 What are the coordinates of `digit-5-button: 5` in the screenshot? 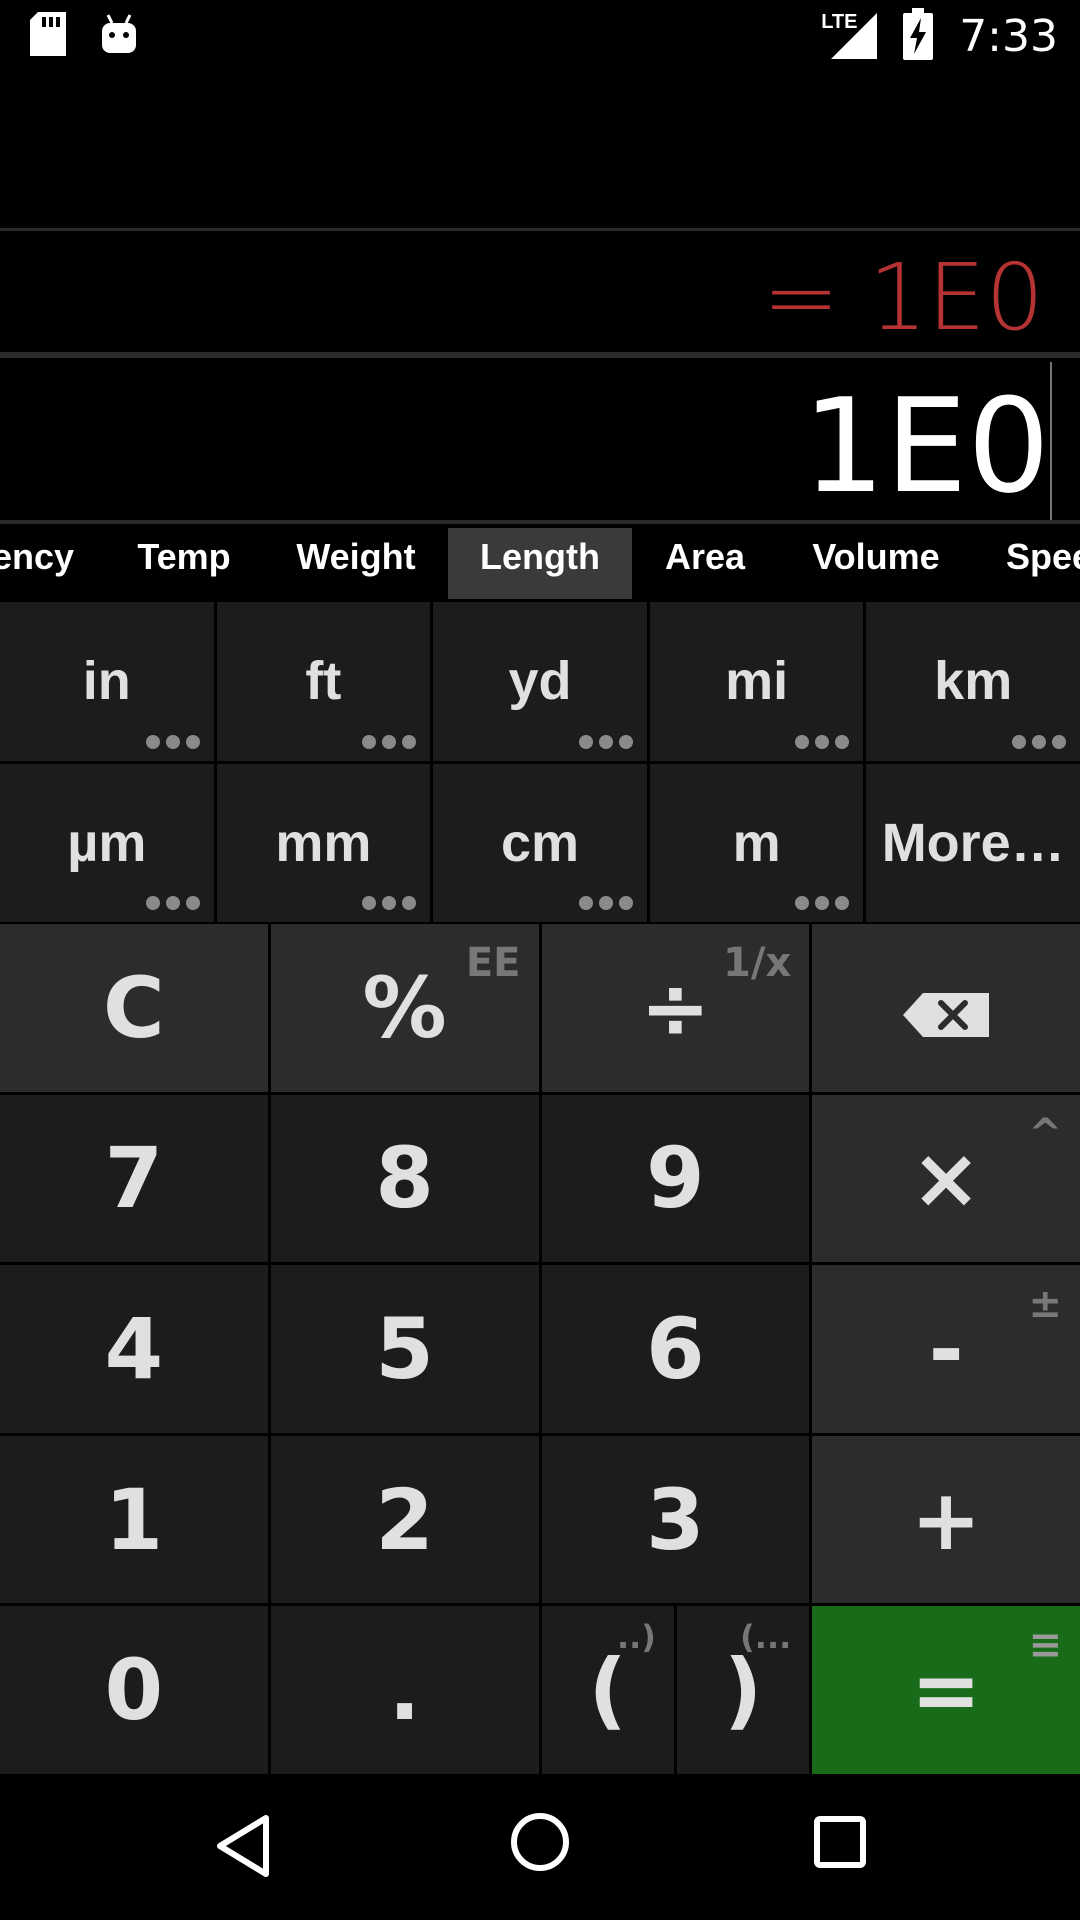 It's located at (404, 1349).